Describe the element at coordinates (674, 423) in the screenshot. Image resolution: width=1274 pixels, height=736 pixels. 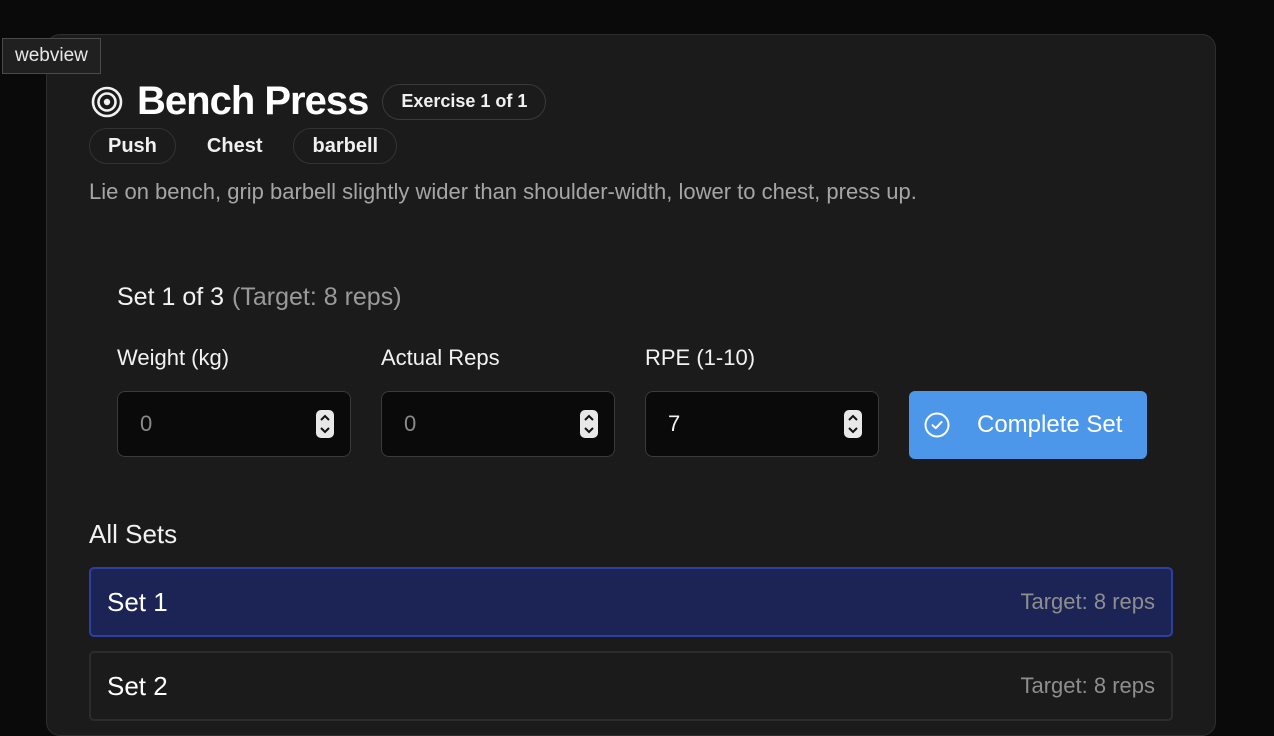
I see `rpe-value: 7` at that location.